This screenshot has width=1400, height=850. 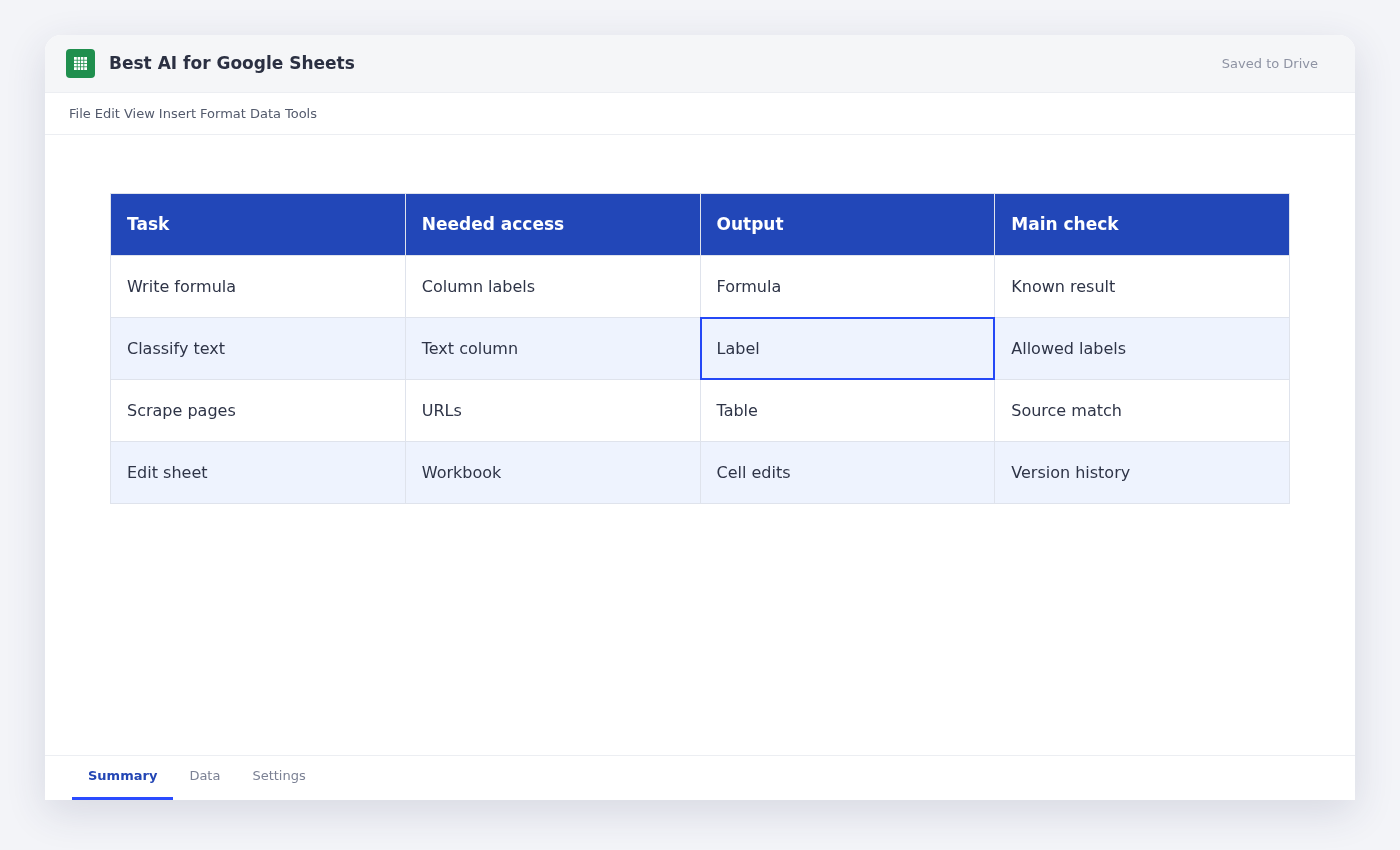 What do you see at coordinates (258, 225) in the screenshot?
I see `column-header: Task` at bounding box center [258, 225].